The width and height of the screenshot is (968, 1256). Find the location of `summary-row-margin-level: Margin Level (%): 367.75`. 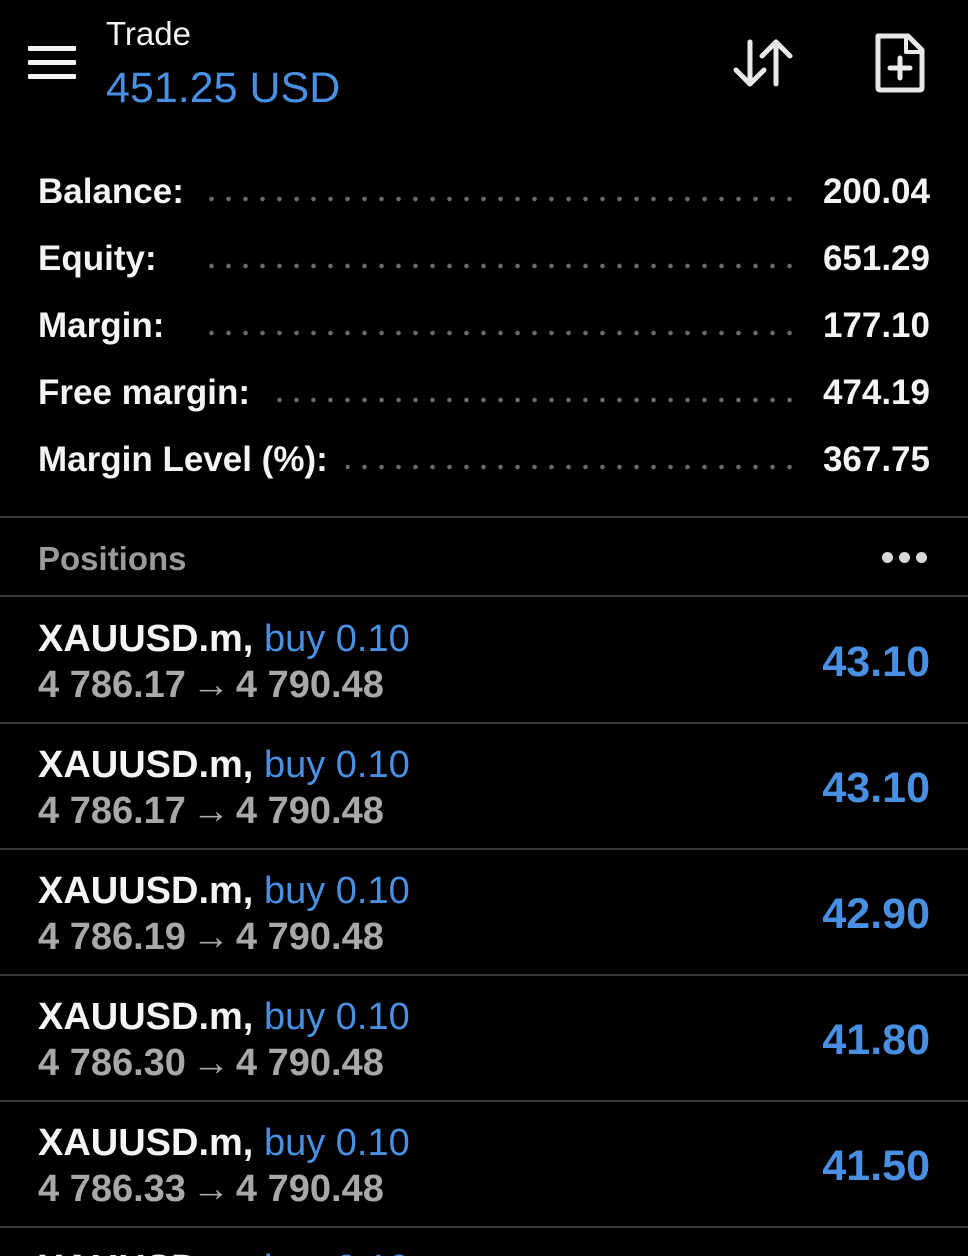

summary-row-margin-level: Margin Level (%): 367.75 is located at coordinates (484, 459).